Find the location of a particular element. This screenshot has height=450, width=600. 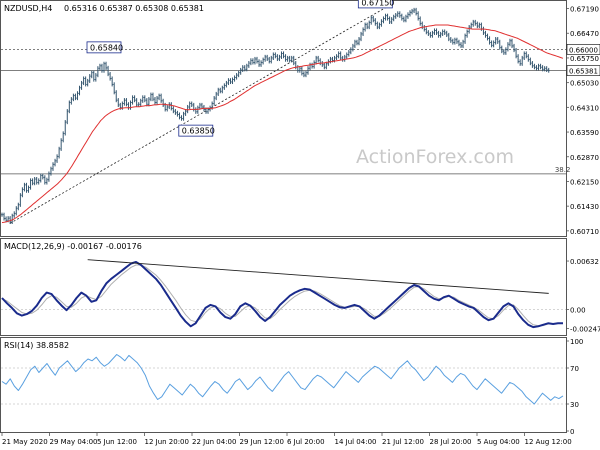

header-symbol: NZDUSD,H4 is located at coordinates (28, 8).